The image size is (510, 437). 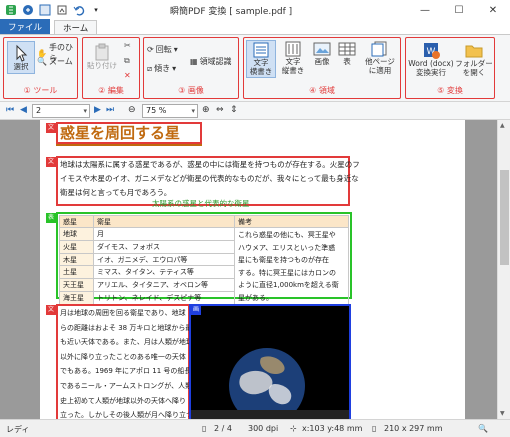 I want to click on table-cell: 月, so click(x=164, y=234).